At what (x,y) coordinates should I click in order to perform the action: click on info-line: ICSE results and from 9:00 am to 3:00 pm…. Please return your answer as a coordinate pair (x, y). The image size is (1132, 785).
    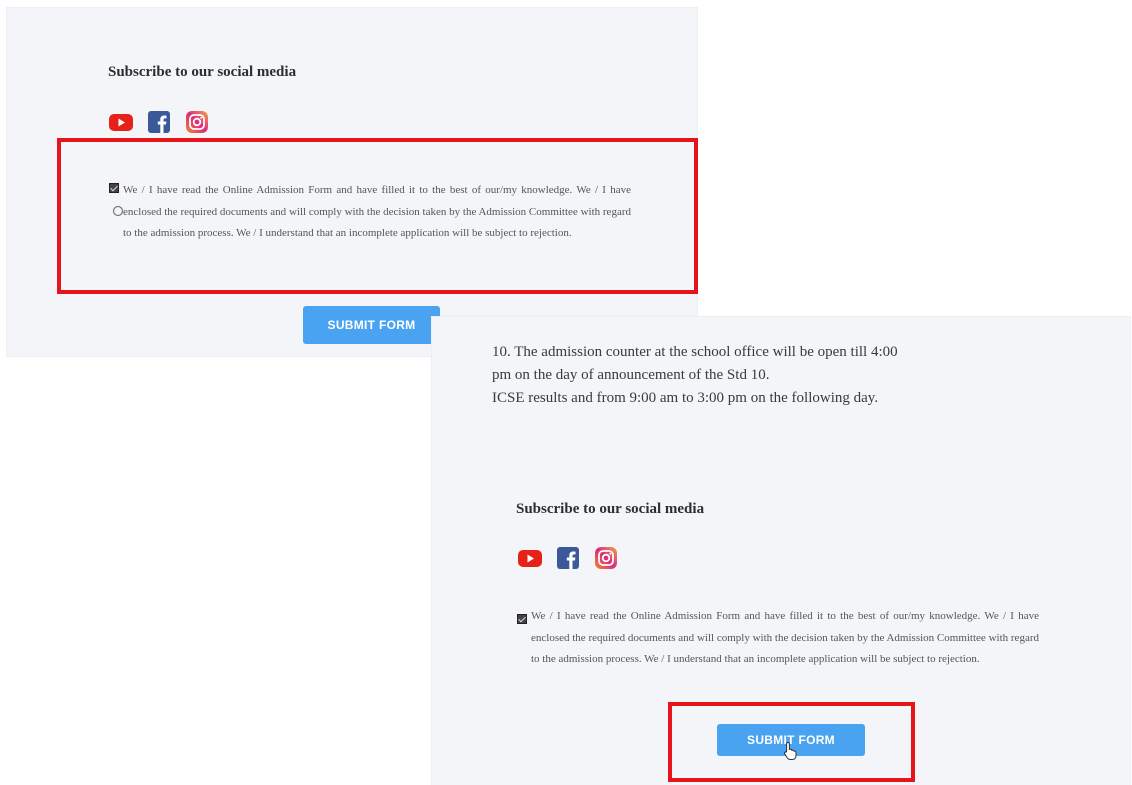
    Looking at the image, I should click on (685, 398).